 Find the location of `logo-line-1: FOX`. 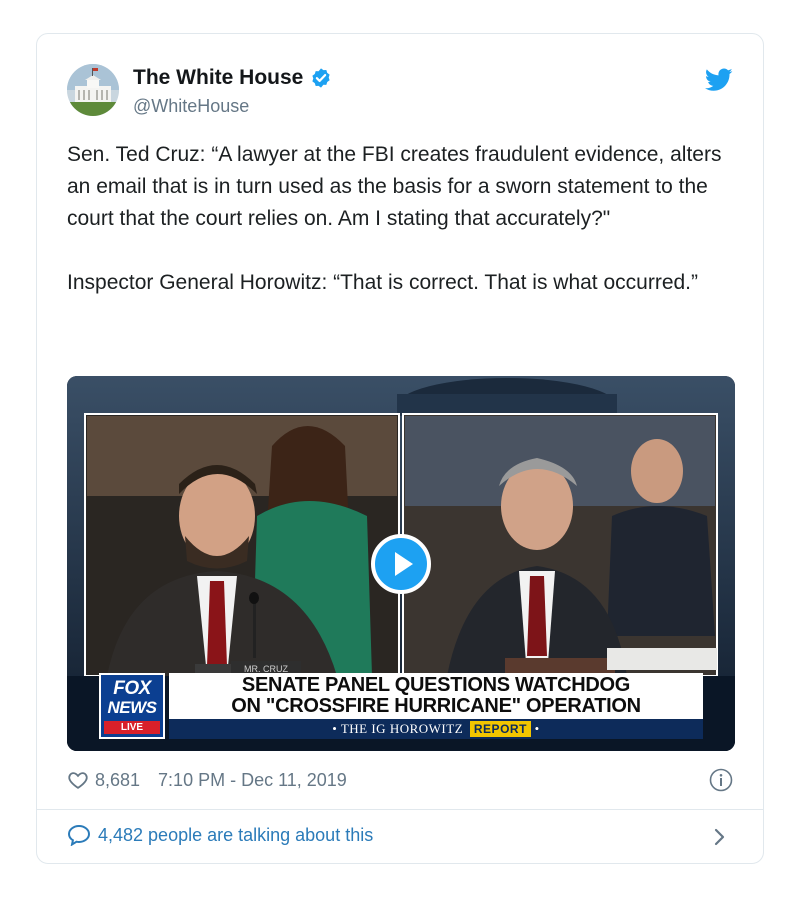

logo-line-1: FOX is located at coordinates (132, 688).